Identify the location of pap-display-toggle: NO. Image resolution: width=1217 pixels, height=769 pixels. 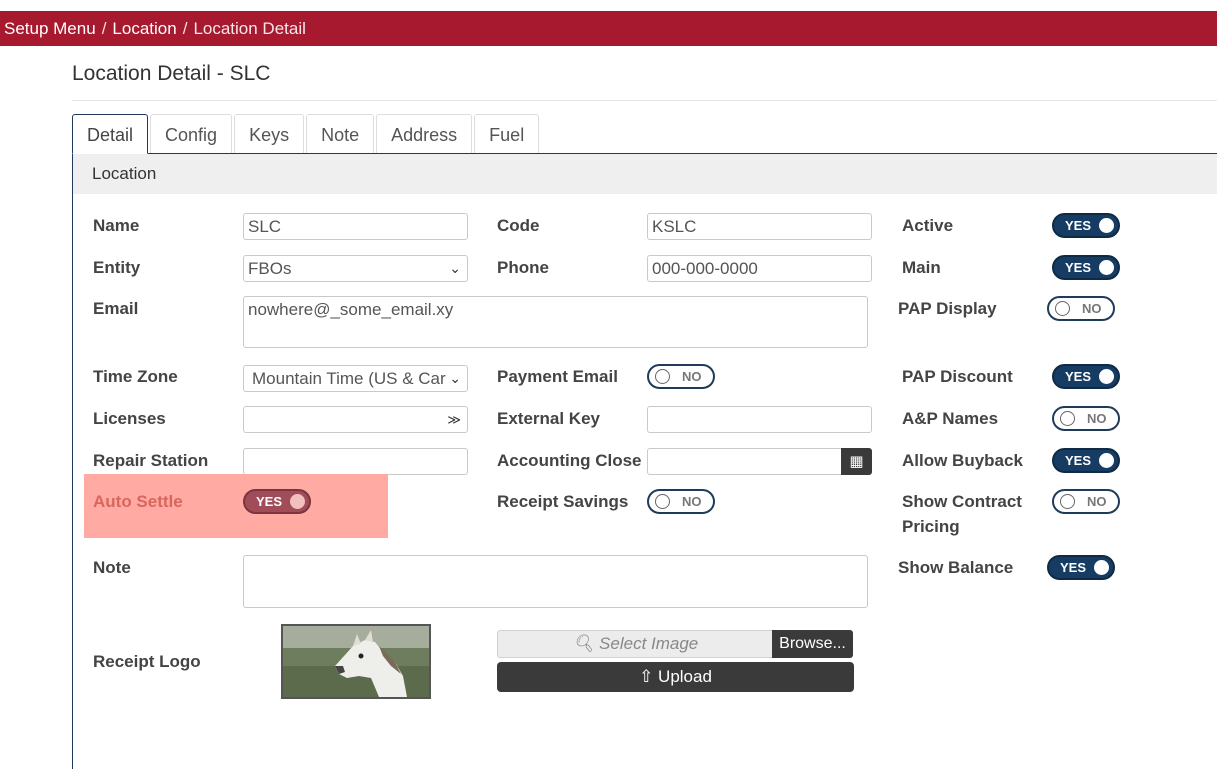
(1081, 308).